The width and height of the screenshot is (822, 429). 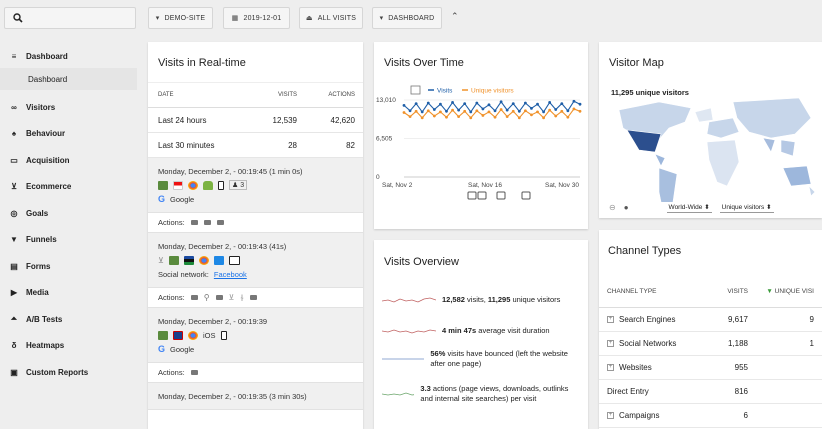 What do you see at coordinates (68, 160) in the screenshot?
I see `sidebar-item-acquisition: ▭ Acquisition` at bounding box center [68, 160].